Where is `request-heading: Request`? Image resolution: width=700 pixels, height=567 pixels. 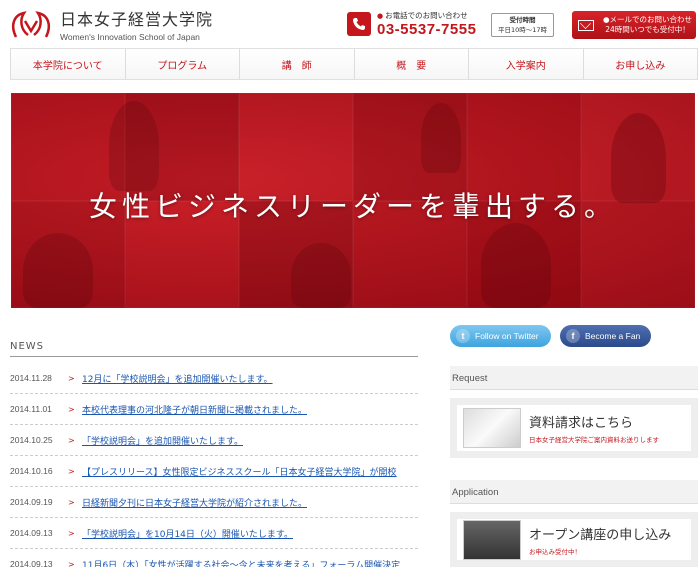 request-heading: Request is located at coordinates (574, 378).